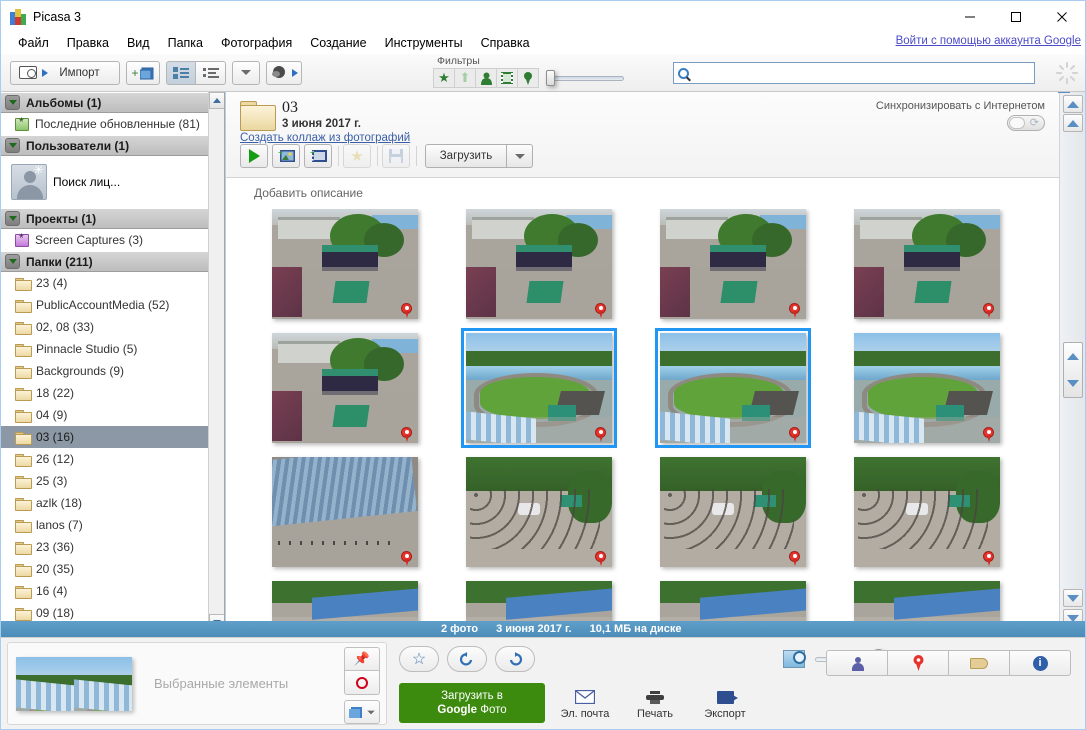  Describe the element at coordinates (286, 156) in the screenshot. I see `add-photo-button: +` at that location.